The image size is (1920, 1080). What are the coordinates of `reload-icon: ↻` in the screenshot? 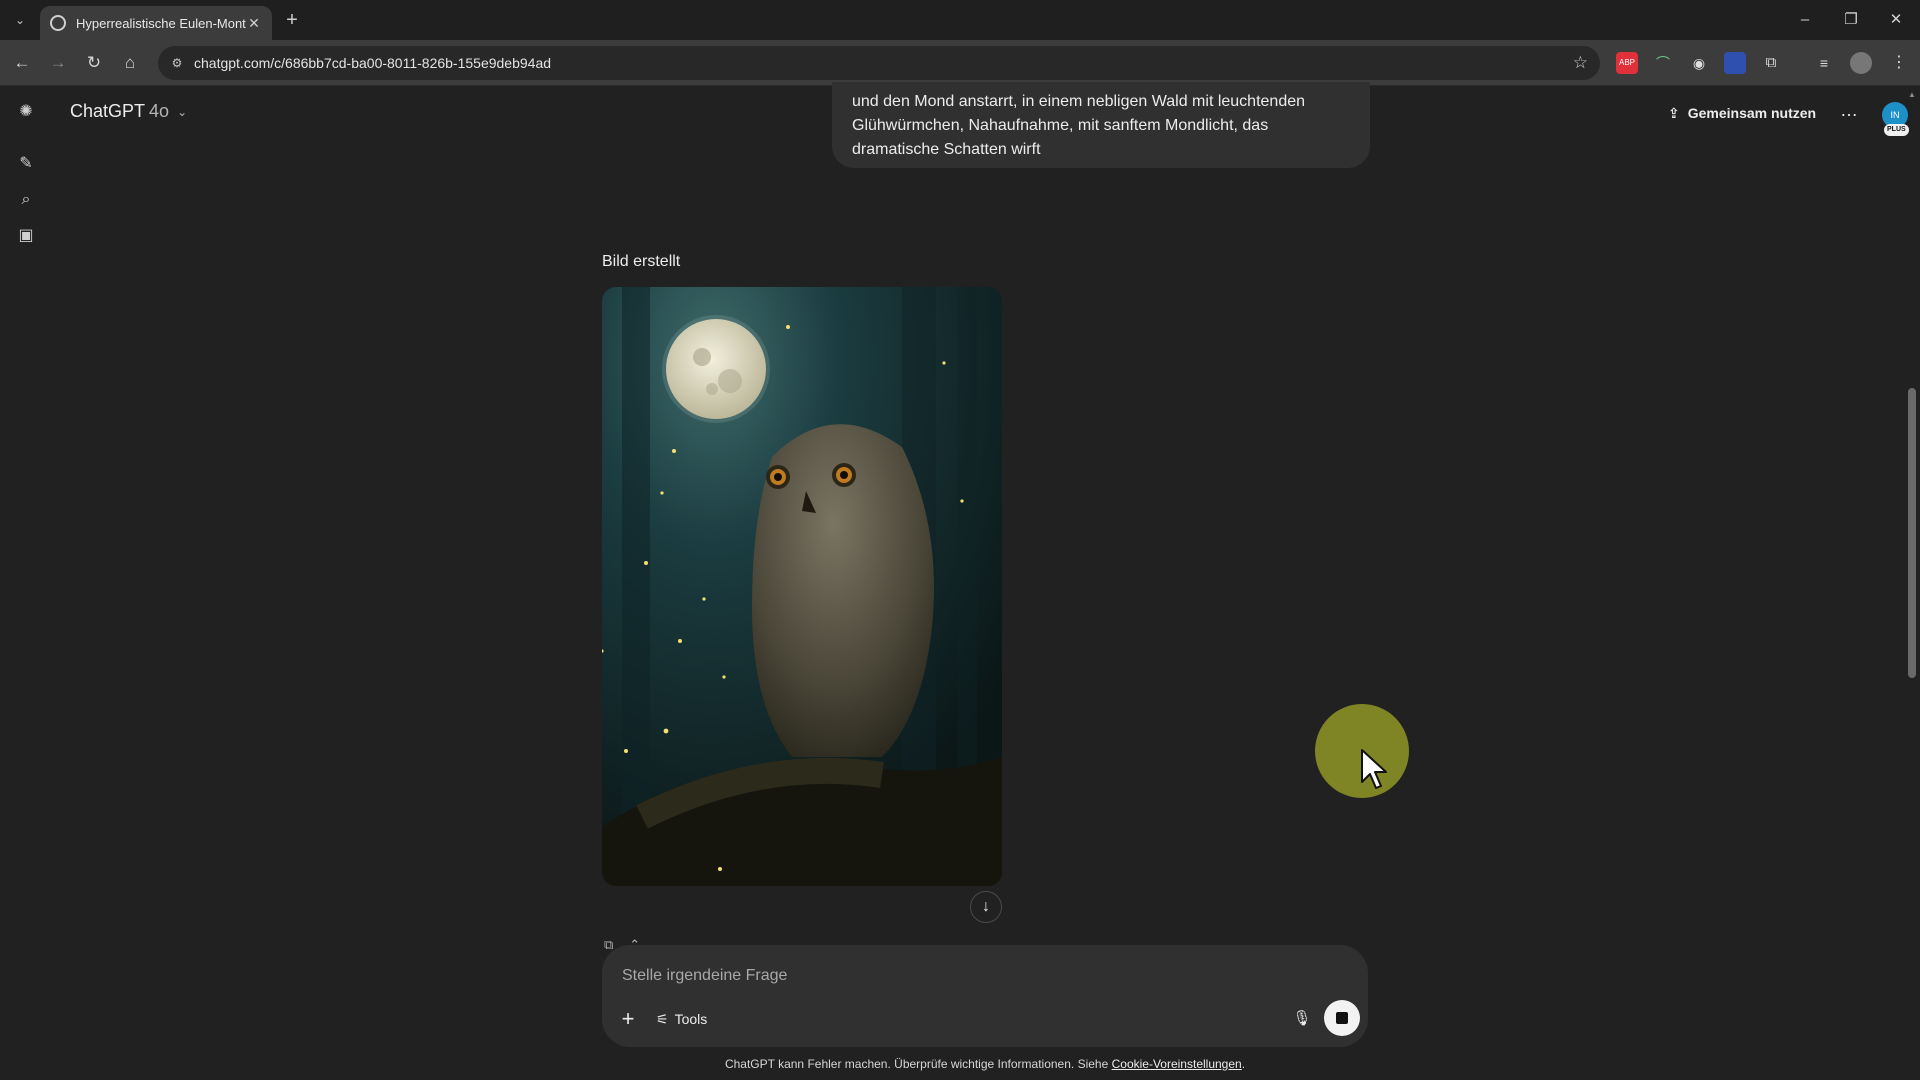 It's located at (94, 63).